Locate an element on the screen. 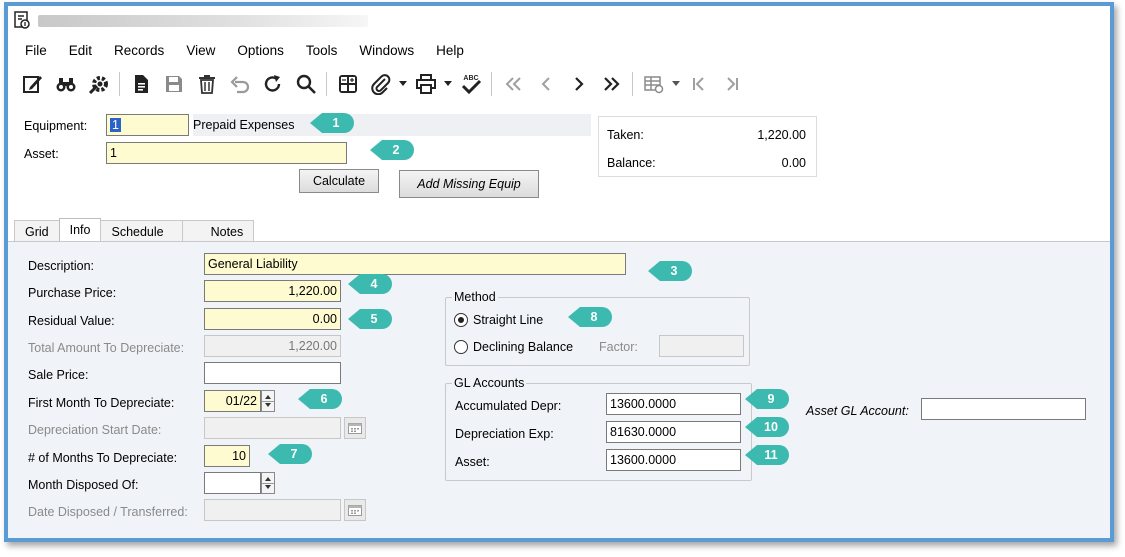 The width and height of the screenshot is (1125, 557). refresh-button is located at coordinates (272, 84).